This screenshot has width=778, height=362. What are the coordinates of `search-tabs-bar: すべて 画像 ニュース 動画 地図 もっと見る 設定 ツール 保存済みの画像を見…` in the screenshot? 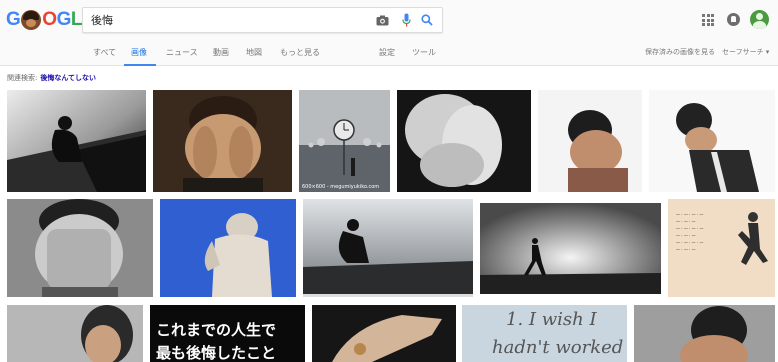 It's located at (389, 53).